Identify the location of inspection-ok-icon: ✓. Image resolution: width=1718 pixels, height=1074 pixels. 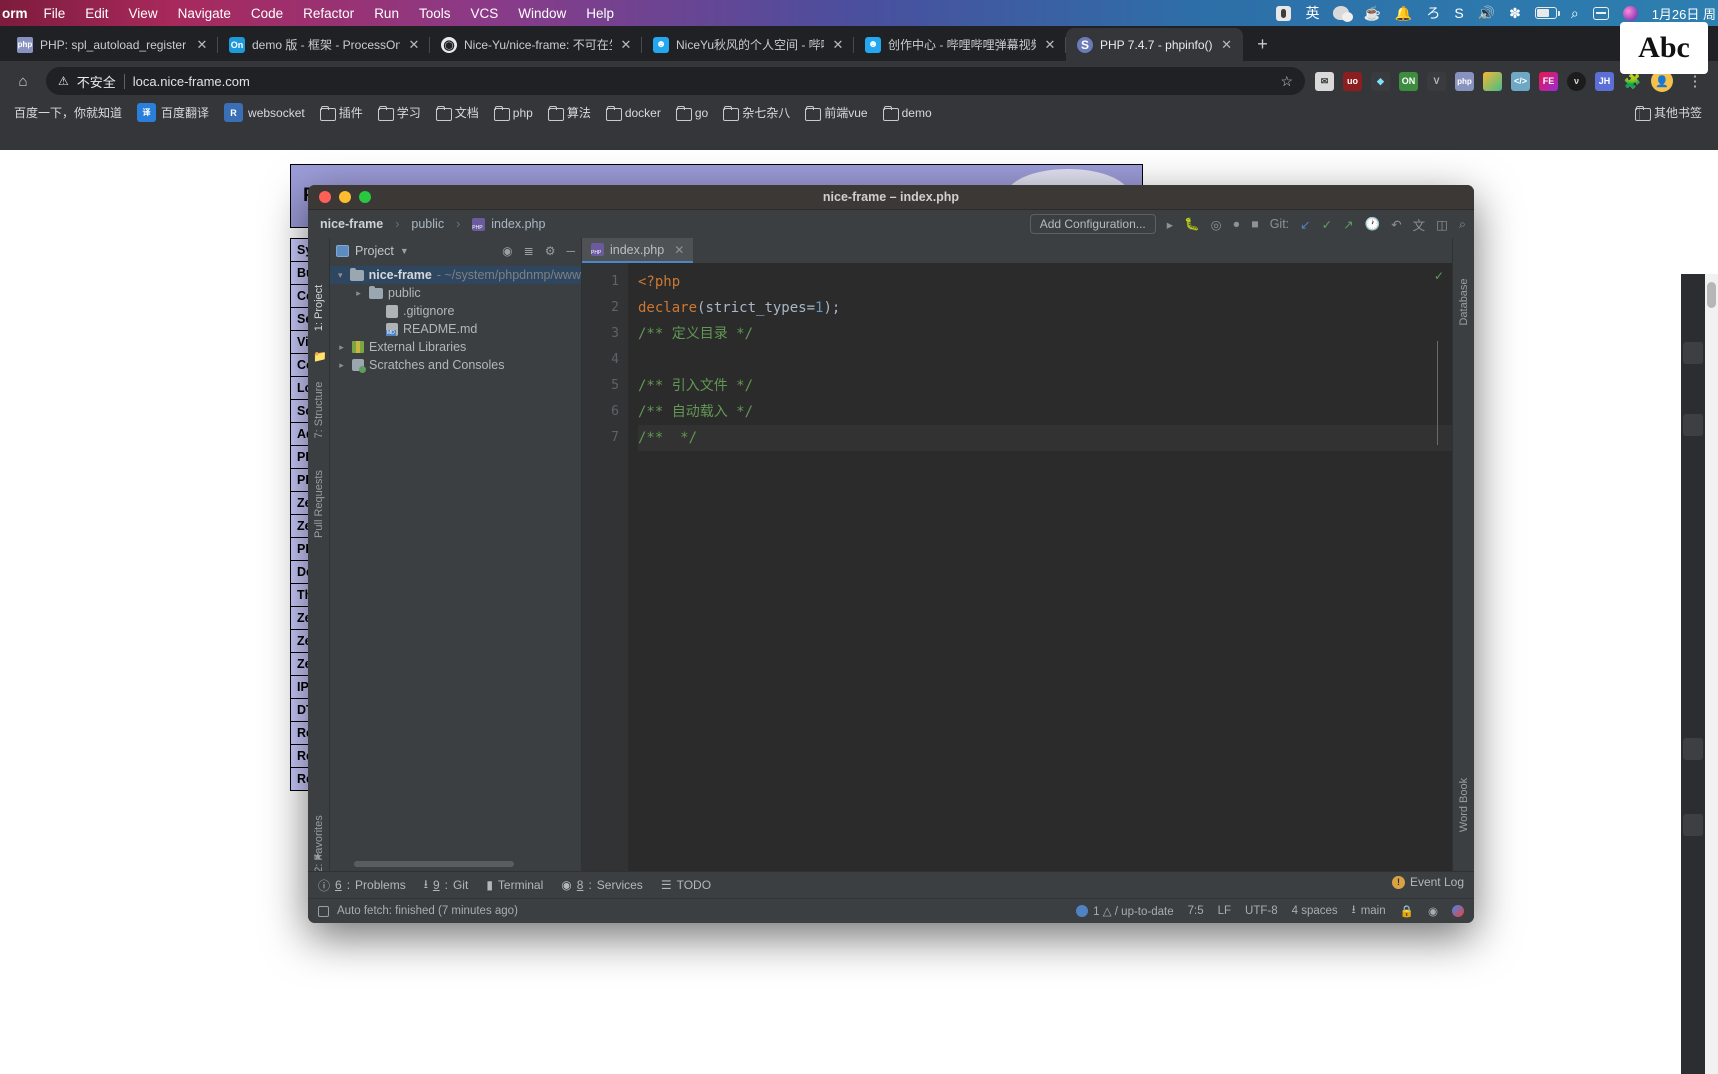
(1439, 276).